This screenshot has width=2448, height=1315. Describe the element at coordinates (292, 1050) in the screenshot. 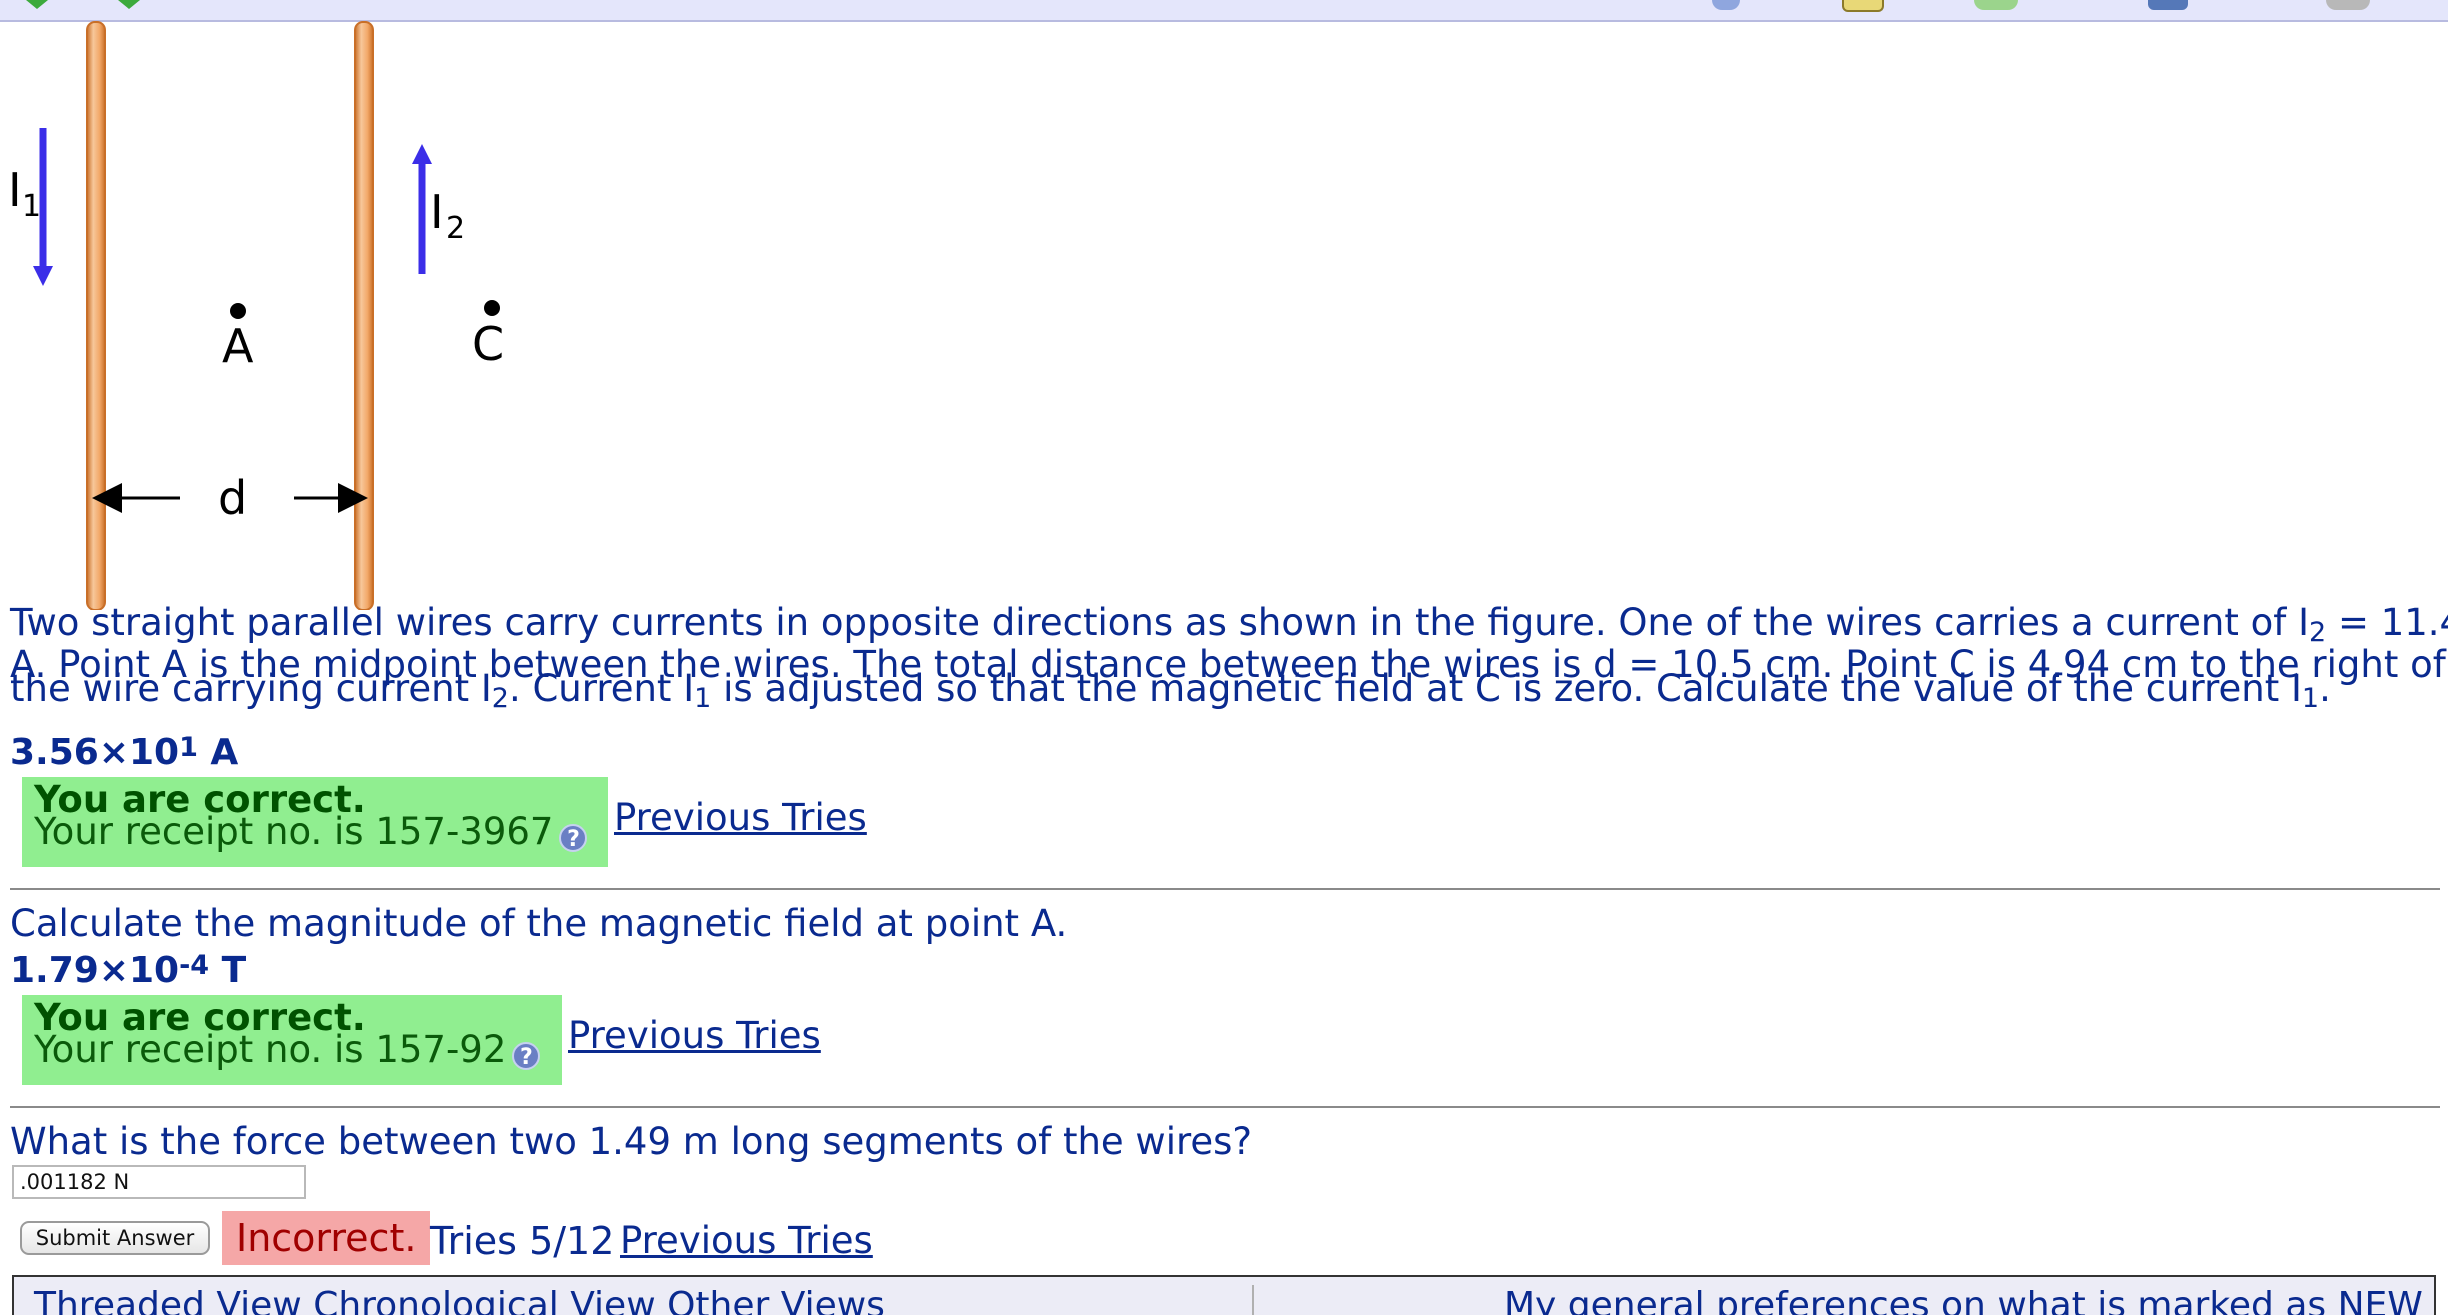

I see `part2-receipt: Your receipt no. is 157-92?` at that location.